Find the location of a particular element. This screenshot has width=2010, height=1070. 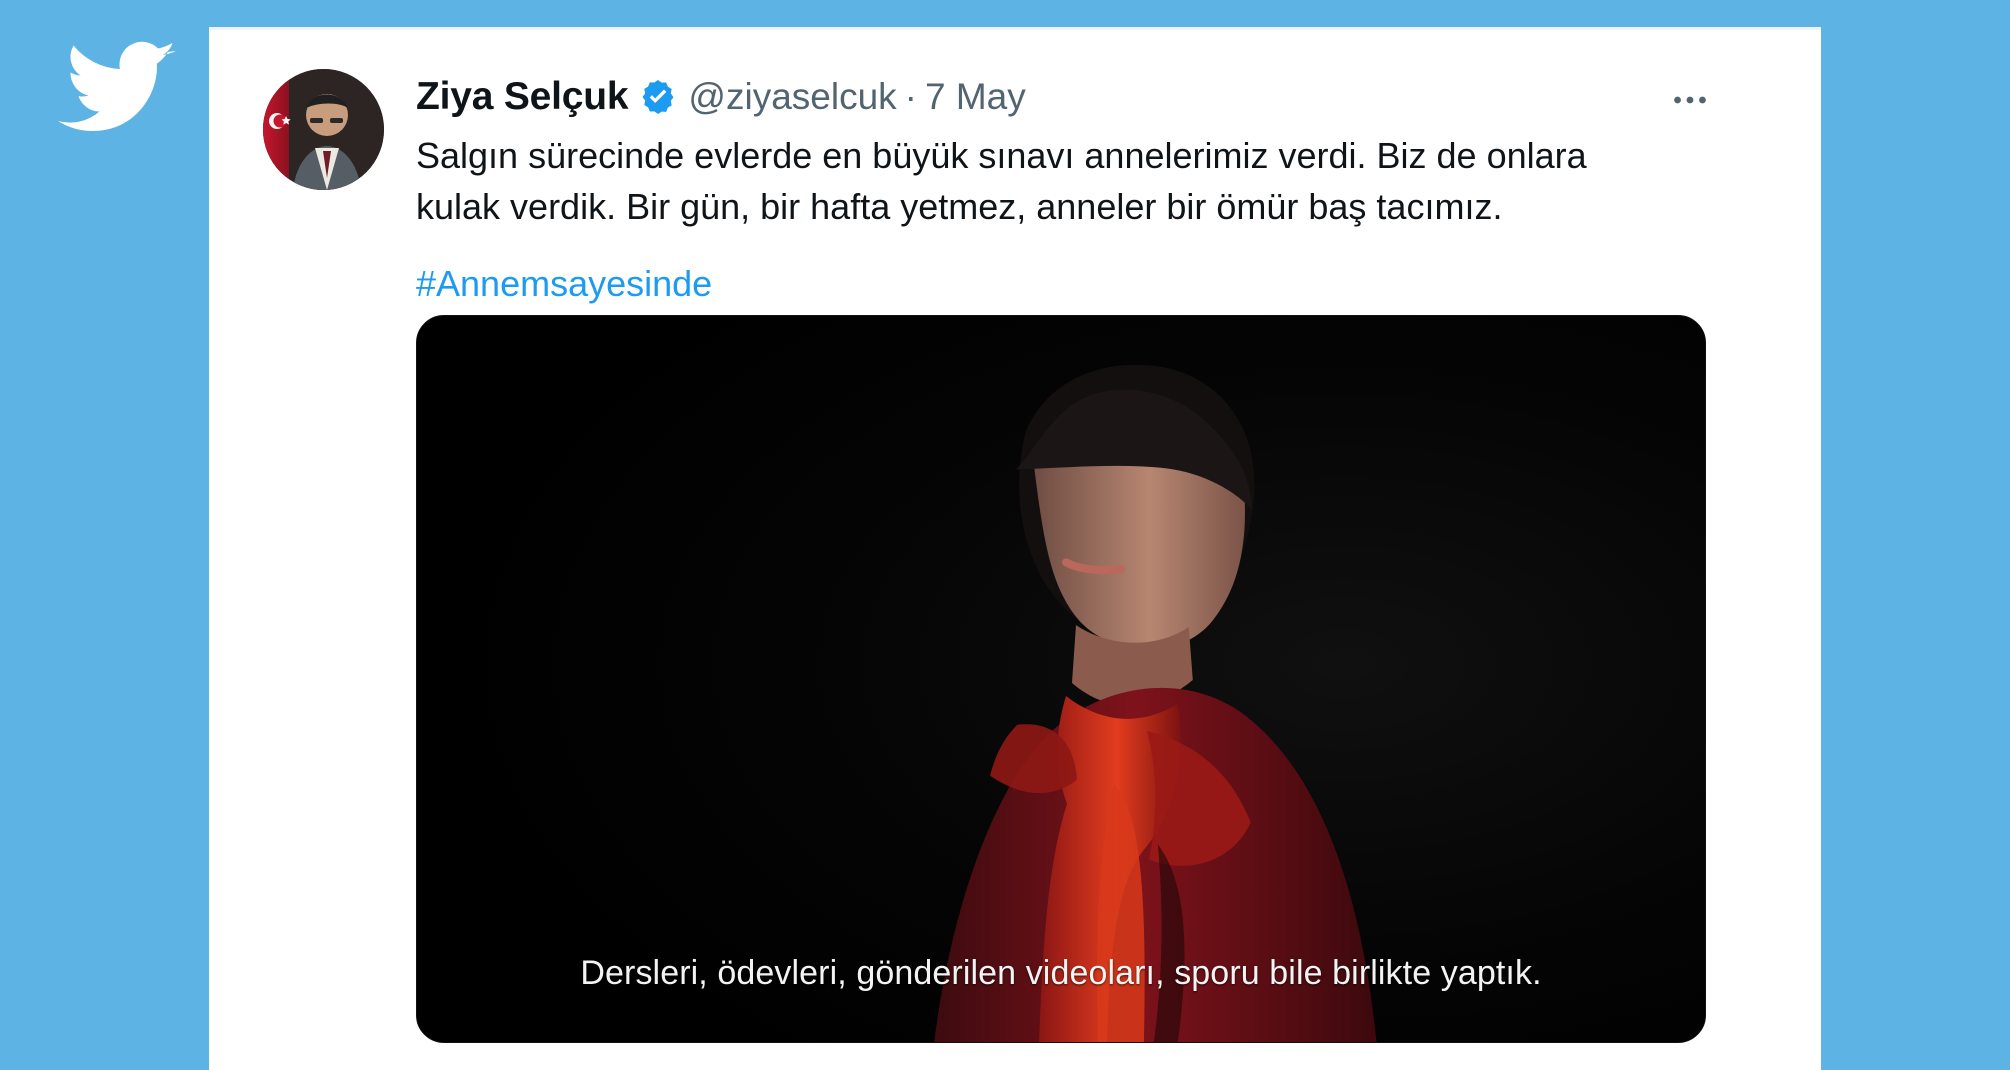

tweet-date: 7 May is located at coordinates (975, 97).